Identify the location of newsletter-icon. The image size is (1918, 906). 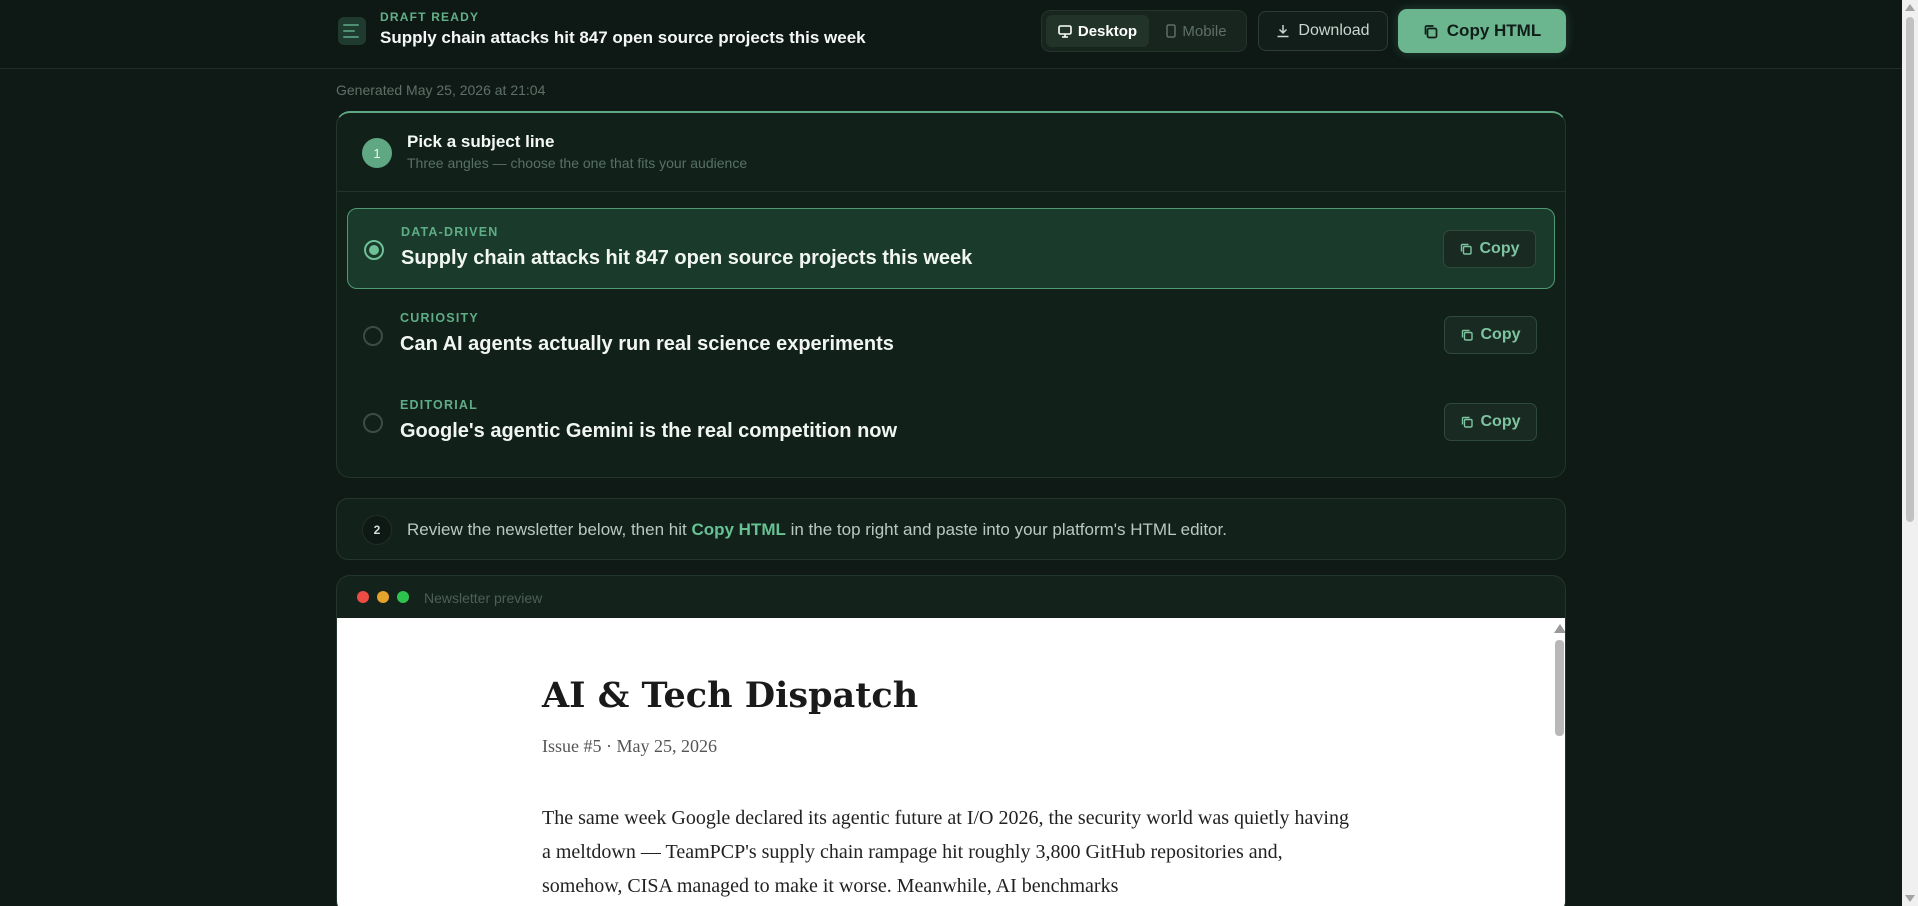
(352, 31).